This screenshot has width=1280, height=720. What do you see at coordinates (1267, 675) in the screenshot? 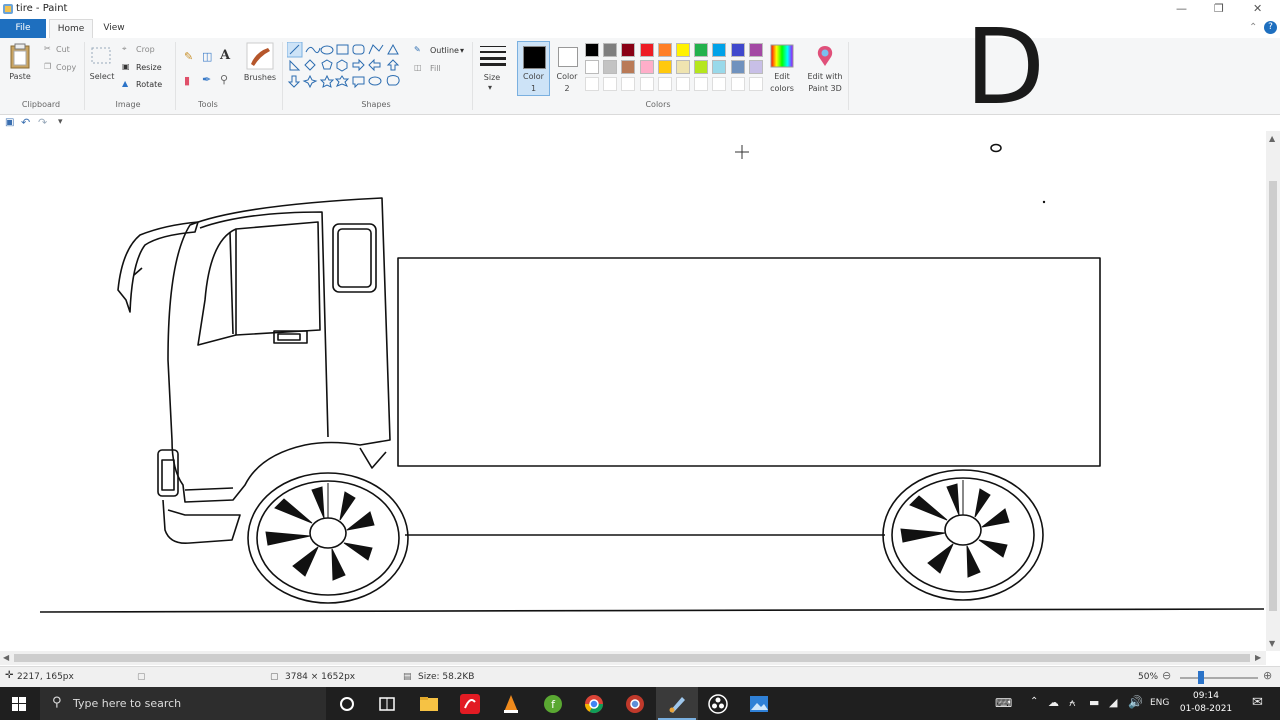
I see `zoom-in-icon: ⊕` at bounding box center [1267, 675].